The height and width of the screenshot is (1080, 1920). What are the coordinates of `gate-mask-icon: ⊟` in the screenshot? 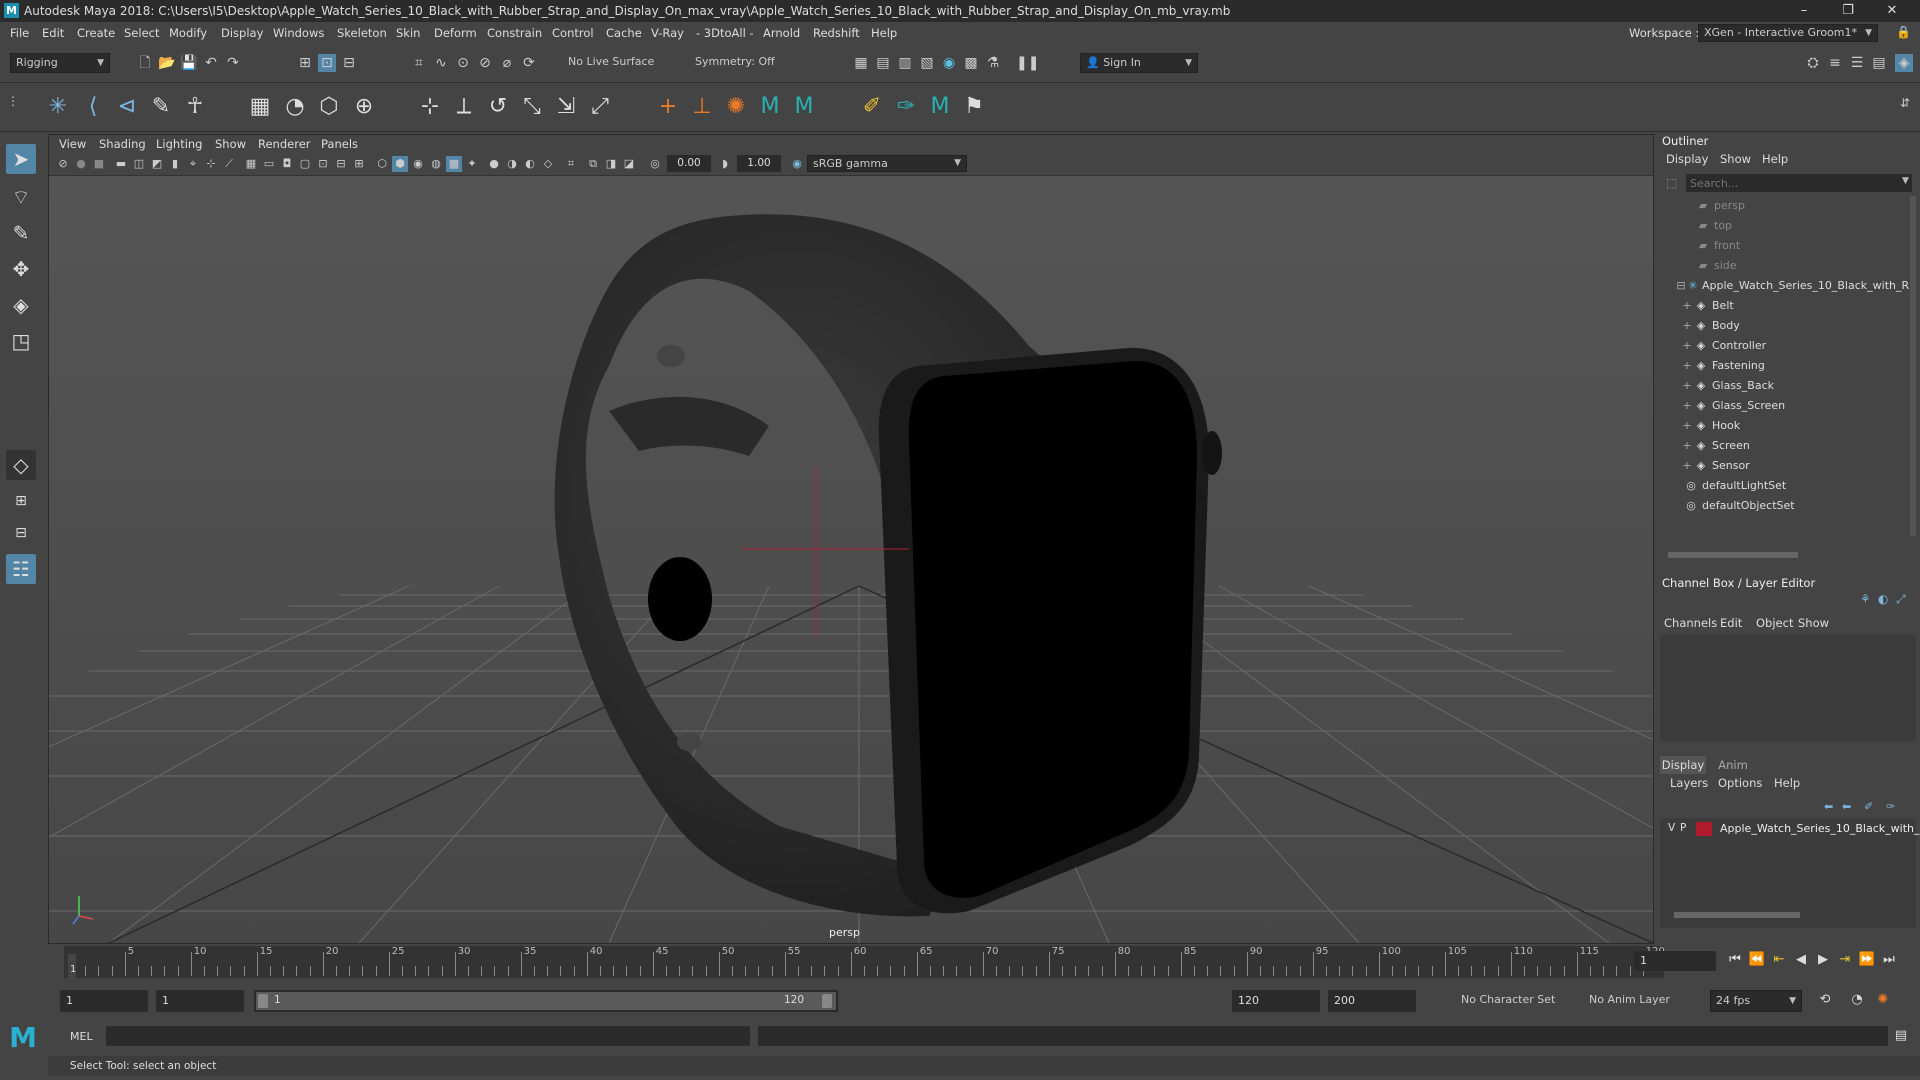 It's located at (341, 164).